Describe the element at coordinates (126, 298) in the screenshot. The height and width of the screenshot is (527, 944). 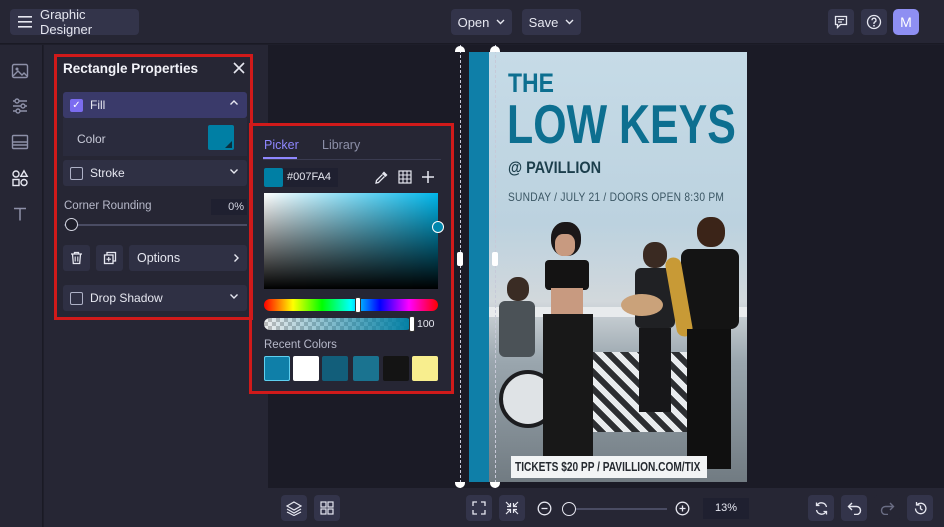
I see `drop-shadow-label: Drop Shadow` at that location.